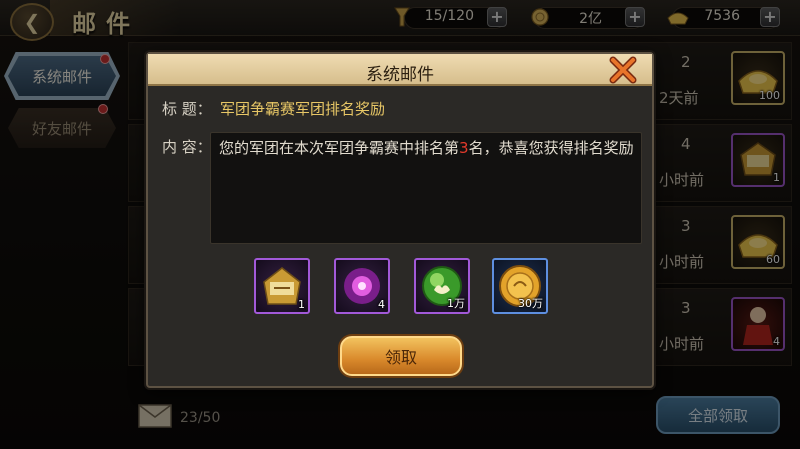 The width and height of the screenshot is (800, 449). I want to click on reward-item: 1万, so click(442, 286).